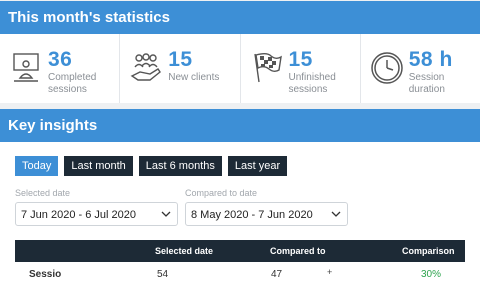 The height and width of the screenshot is (282, 480). What do you see at coordinates (267, 68) in the screenshot?
I see `checkered-flag-icon` at bounding box center [267, 68].